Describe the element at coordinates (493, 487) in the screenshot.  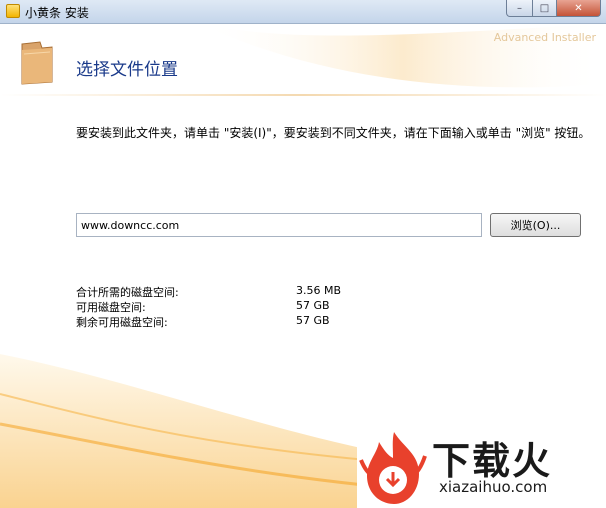
I see `logo-domain: xiazaihuo.com` at that location.